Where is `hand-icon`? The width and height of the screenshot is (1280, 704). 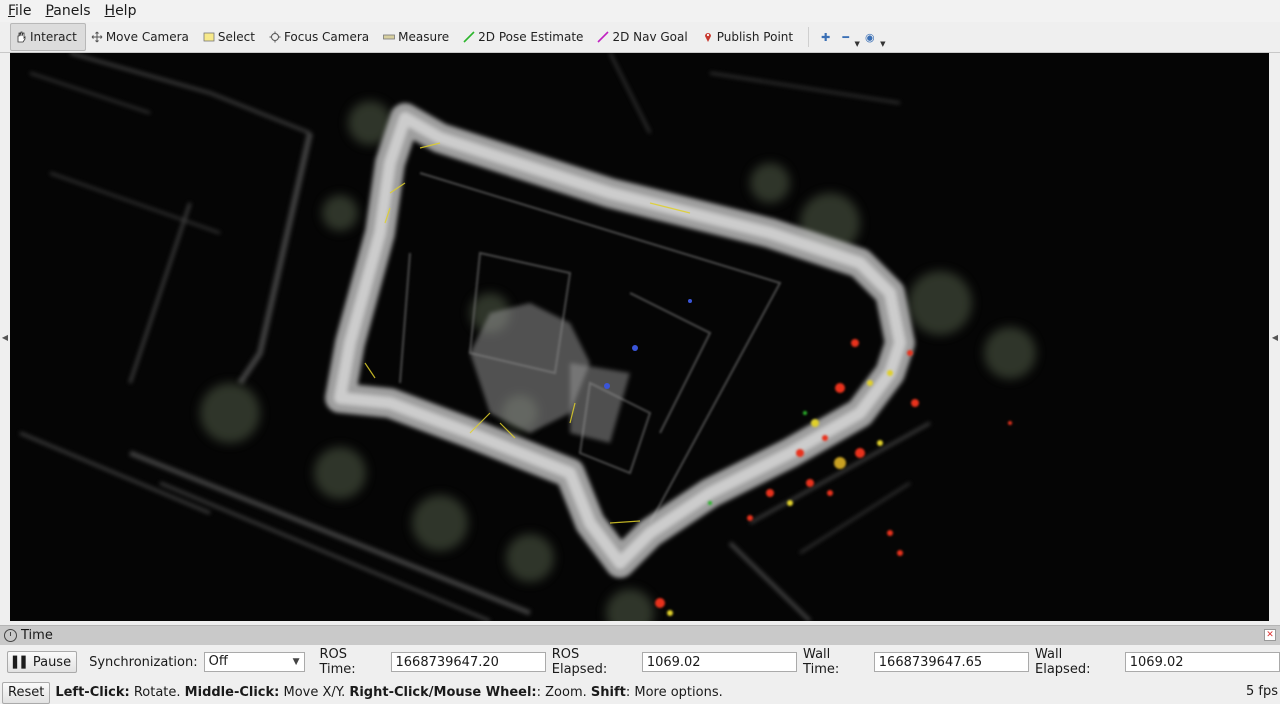
hand-icon is located at coordinates (21, 37).